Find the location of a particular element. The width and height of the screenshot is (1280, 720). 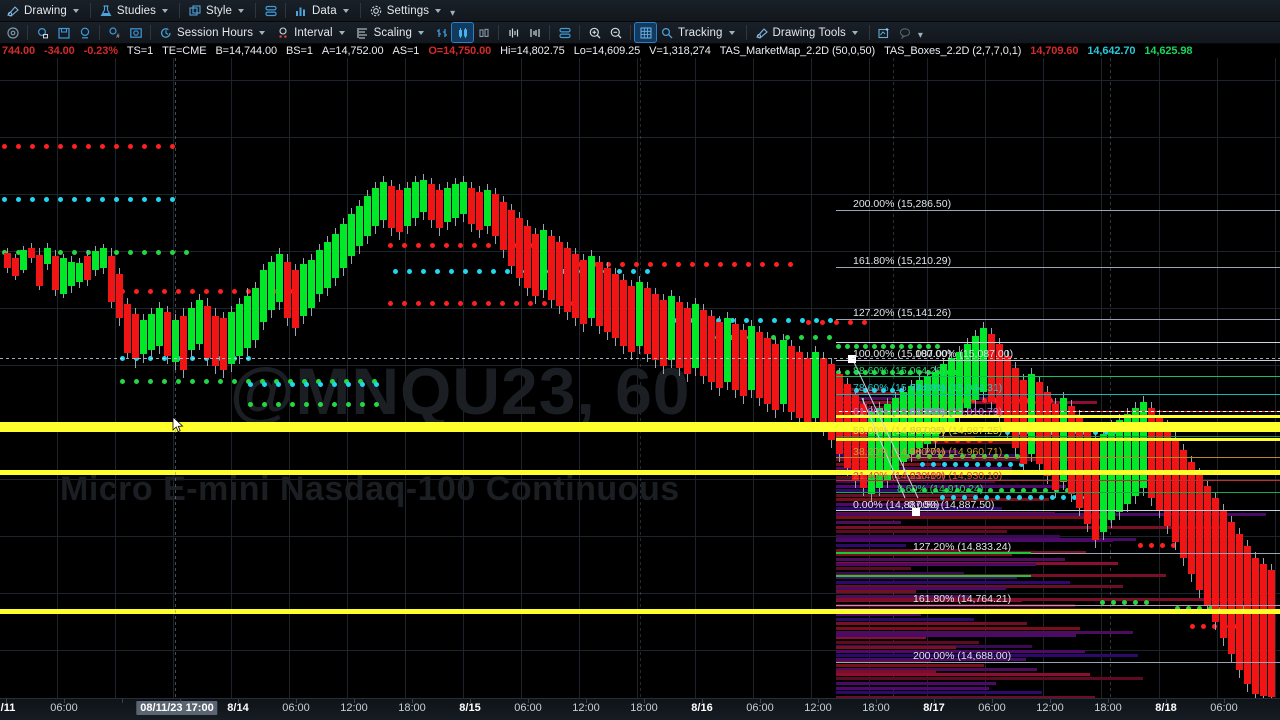

zoom-in-button is located at coordinates (594, 32).